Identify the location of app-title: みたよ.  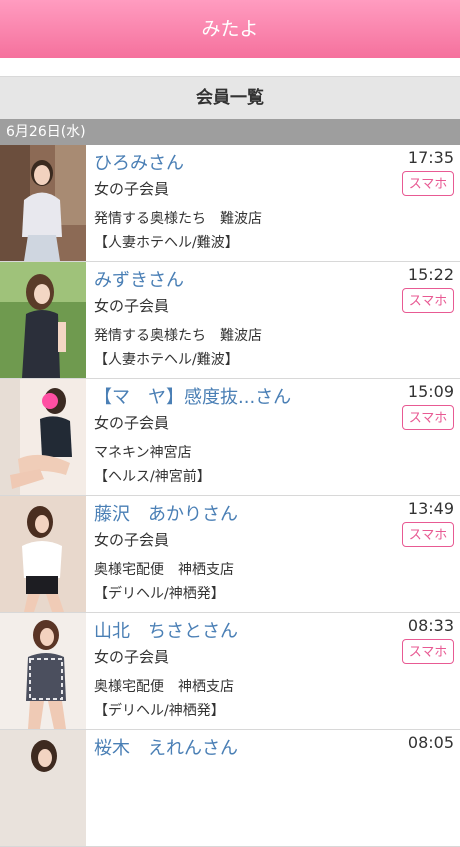
(230, 29).